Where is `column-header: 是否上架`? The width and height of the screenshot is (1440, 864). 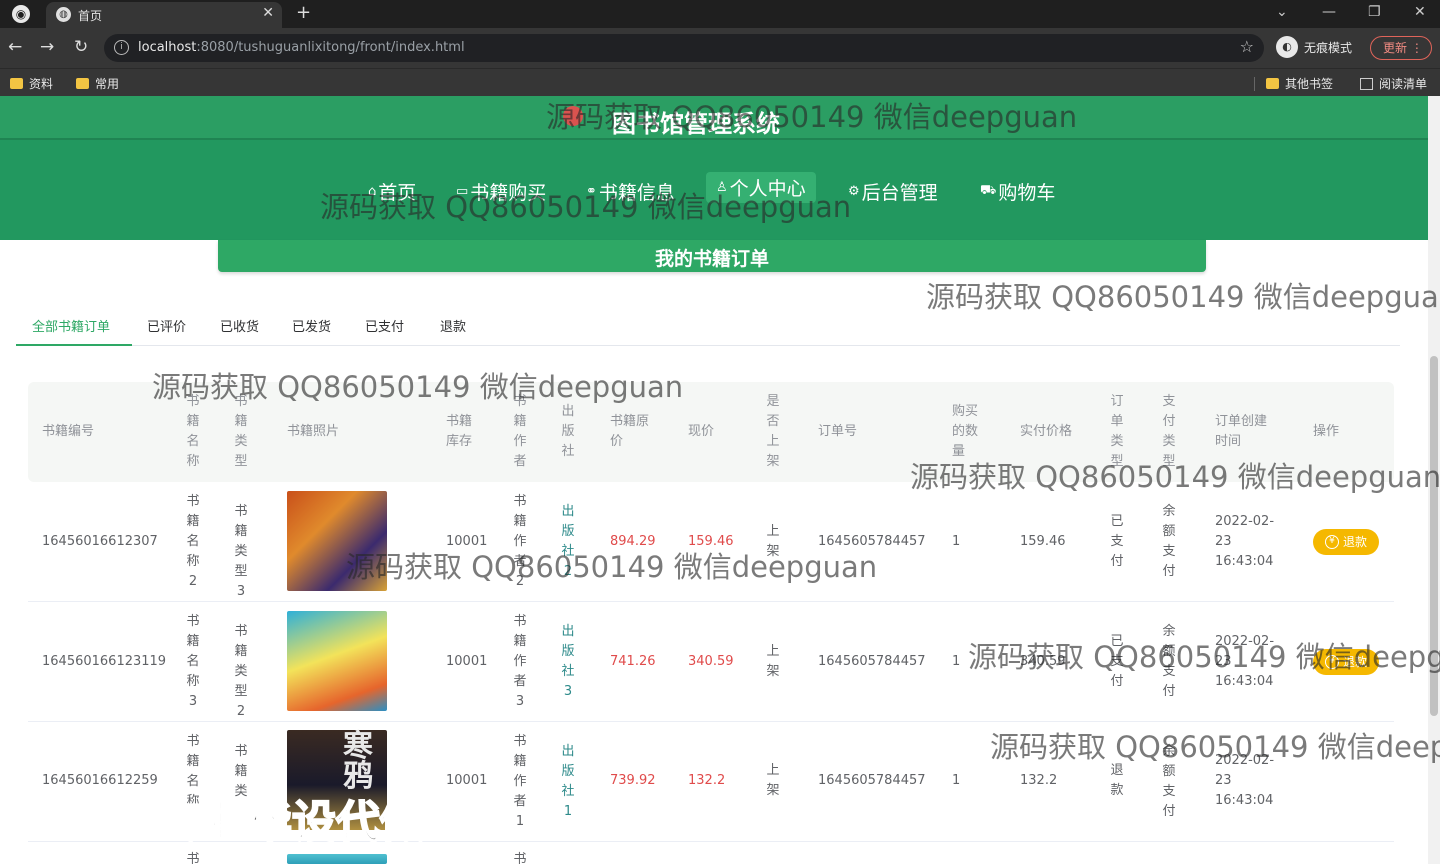
column-header: 是否上架 is located at coordinates (773, 431).